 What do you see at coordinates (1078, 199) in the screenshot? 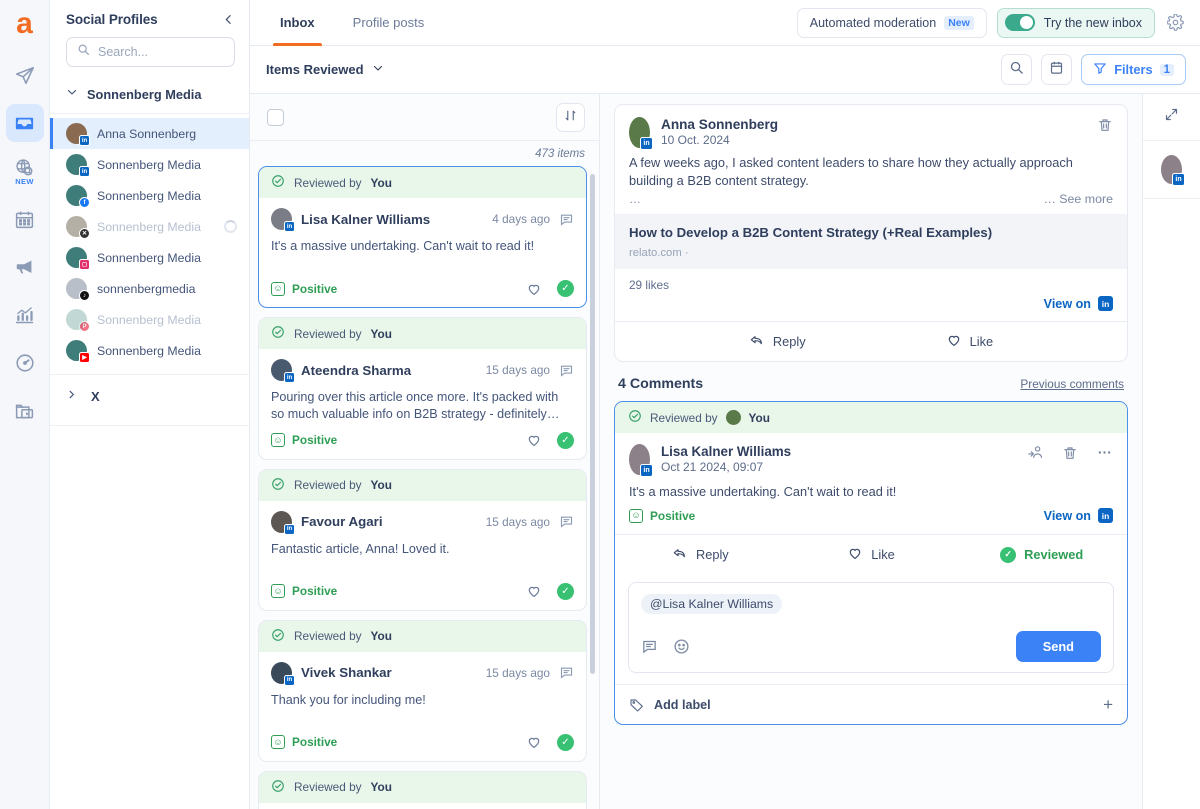
I see `see-more-link: … See more` at bounding box center [1078, 199].